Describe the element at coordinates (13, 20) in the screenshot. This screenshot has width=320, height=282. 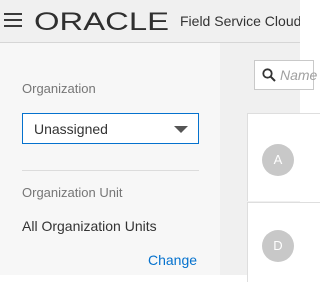
I see `menu-icon` at that location.